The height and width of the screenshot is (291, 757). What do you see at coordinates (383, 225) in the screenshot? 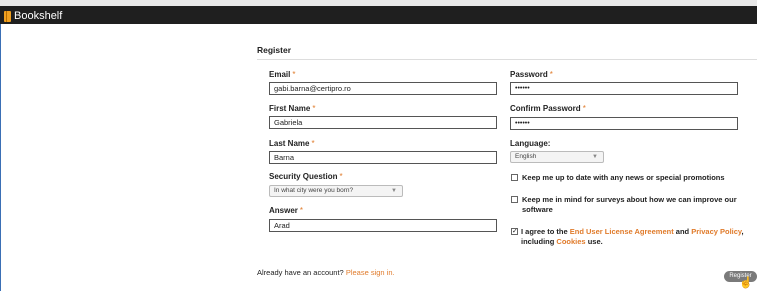
I see `answer-field: Arad` at bounding box center [383, 225].